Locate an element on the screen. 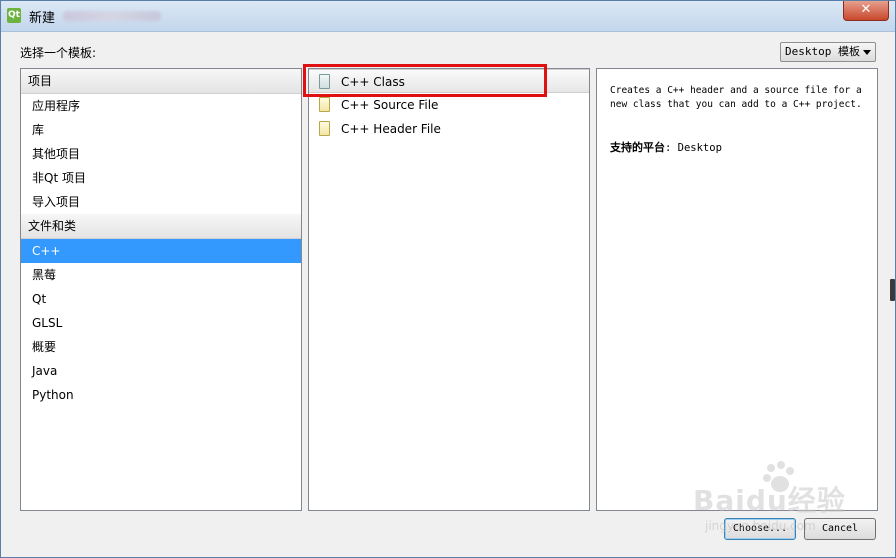 This screenshot has height=558, width=896. annotation-highlight-box is located at coordinates (425, 80).